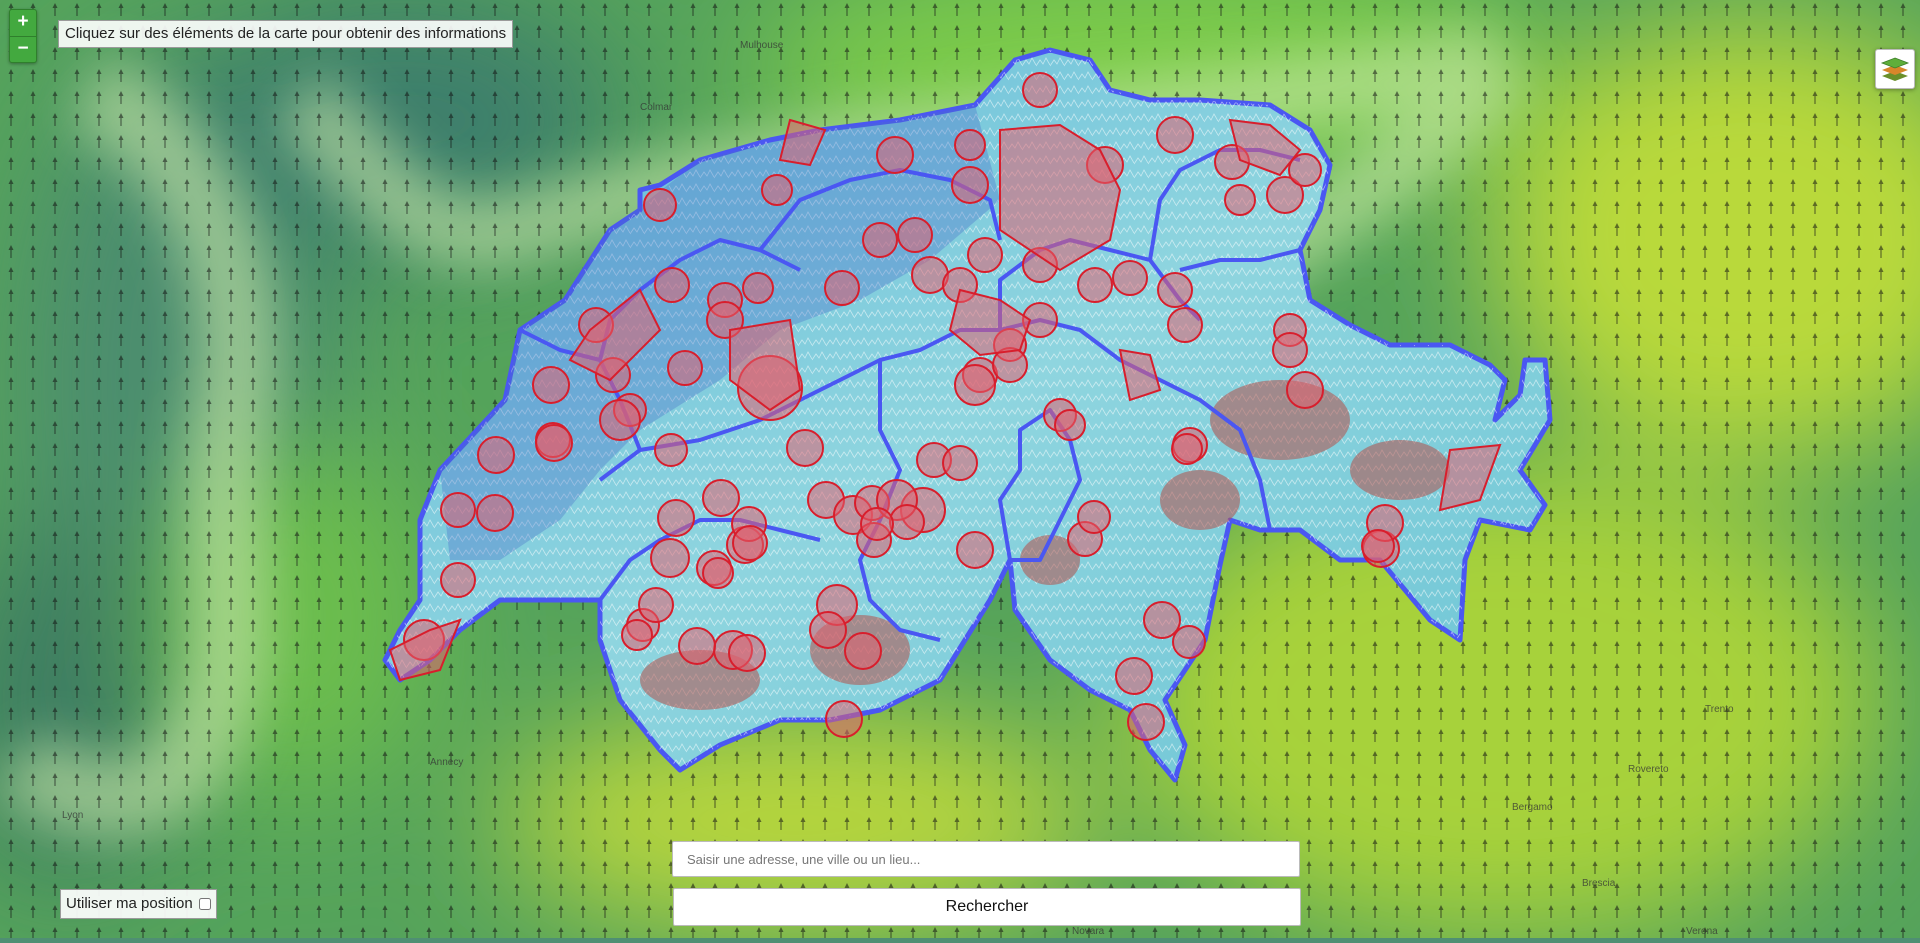  What do you see at coordinates (204, 904) in the screenshot?
I see `use-position-checkbox` at bounding box center [204, 904].